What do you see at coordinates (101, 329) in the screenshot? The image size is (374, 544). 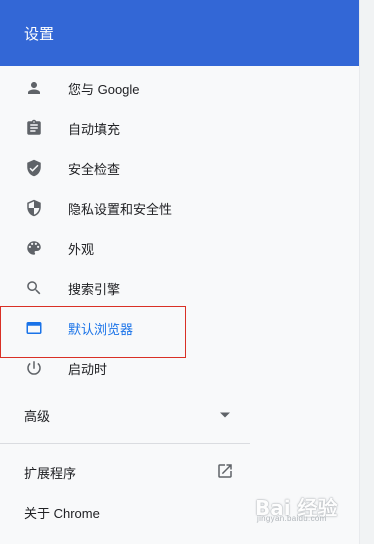 I see `sidebar-item-label: 默认浏览器` at bounding box center [101, 329].